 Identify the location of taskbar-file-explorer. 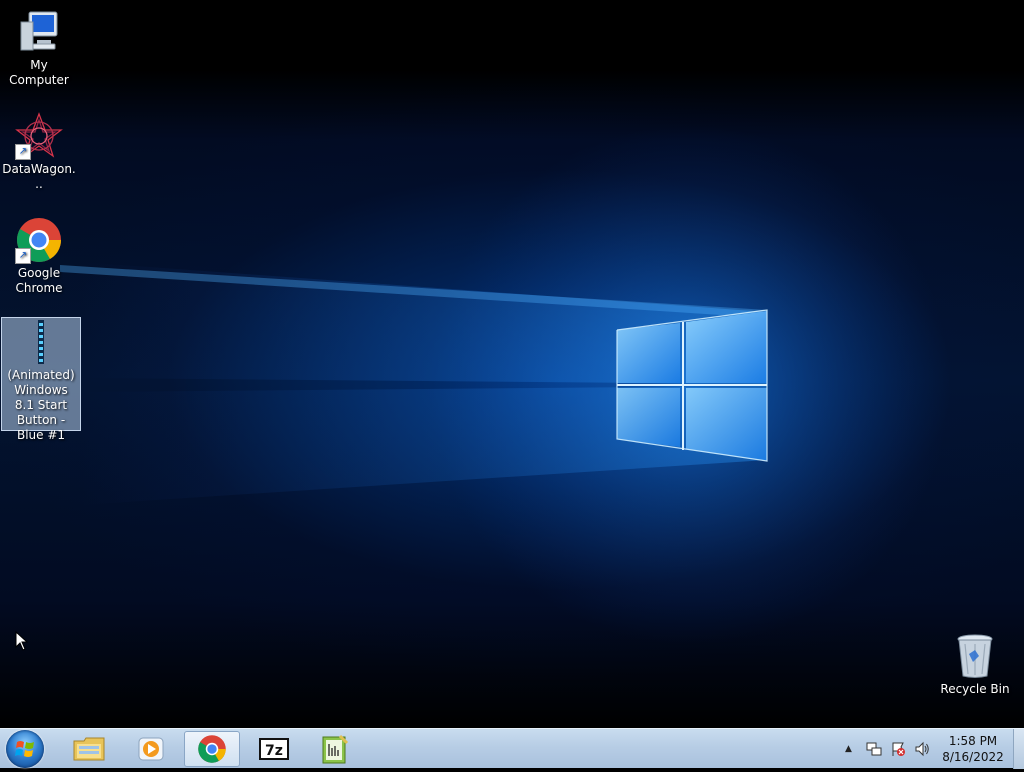
(89, 749).